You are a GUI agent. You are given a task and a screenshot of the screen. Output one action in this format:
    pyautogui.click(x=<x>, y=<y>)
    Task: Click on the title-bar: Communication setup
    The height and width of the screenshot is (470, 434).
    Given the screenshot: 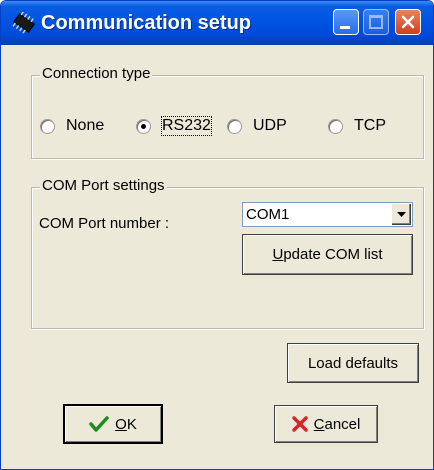 What is the action you would take?
    pyautogui.click(x=217, y=23)
    